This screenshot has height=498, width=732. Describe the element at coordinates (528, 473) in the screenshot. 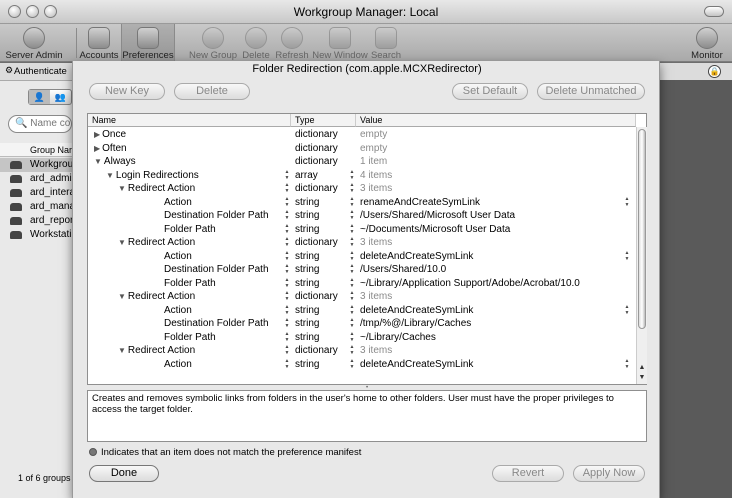

I see `revert-button: Revert` at that location.